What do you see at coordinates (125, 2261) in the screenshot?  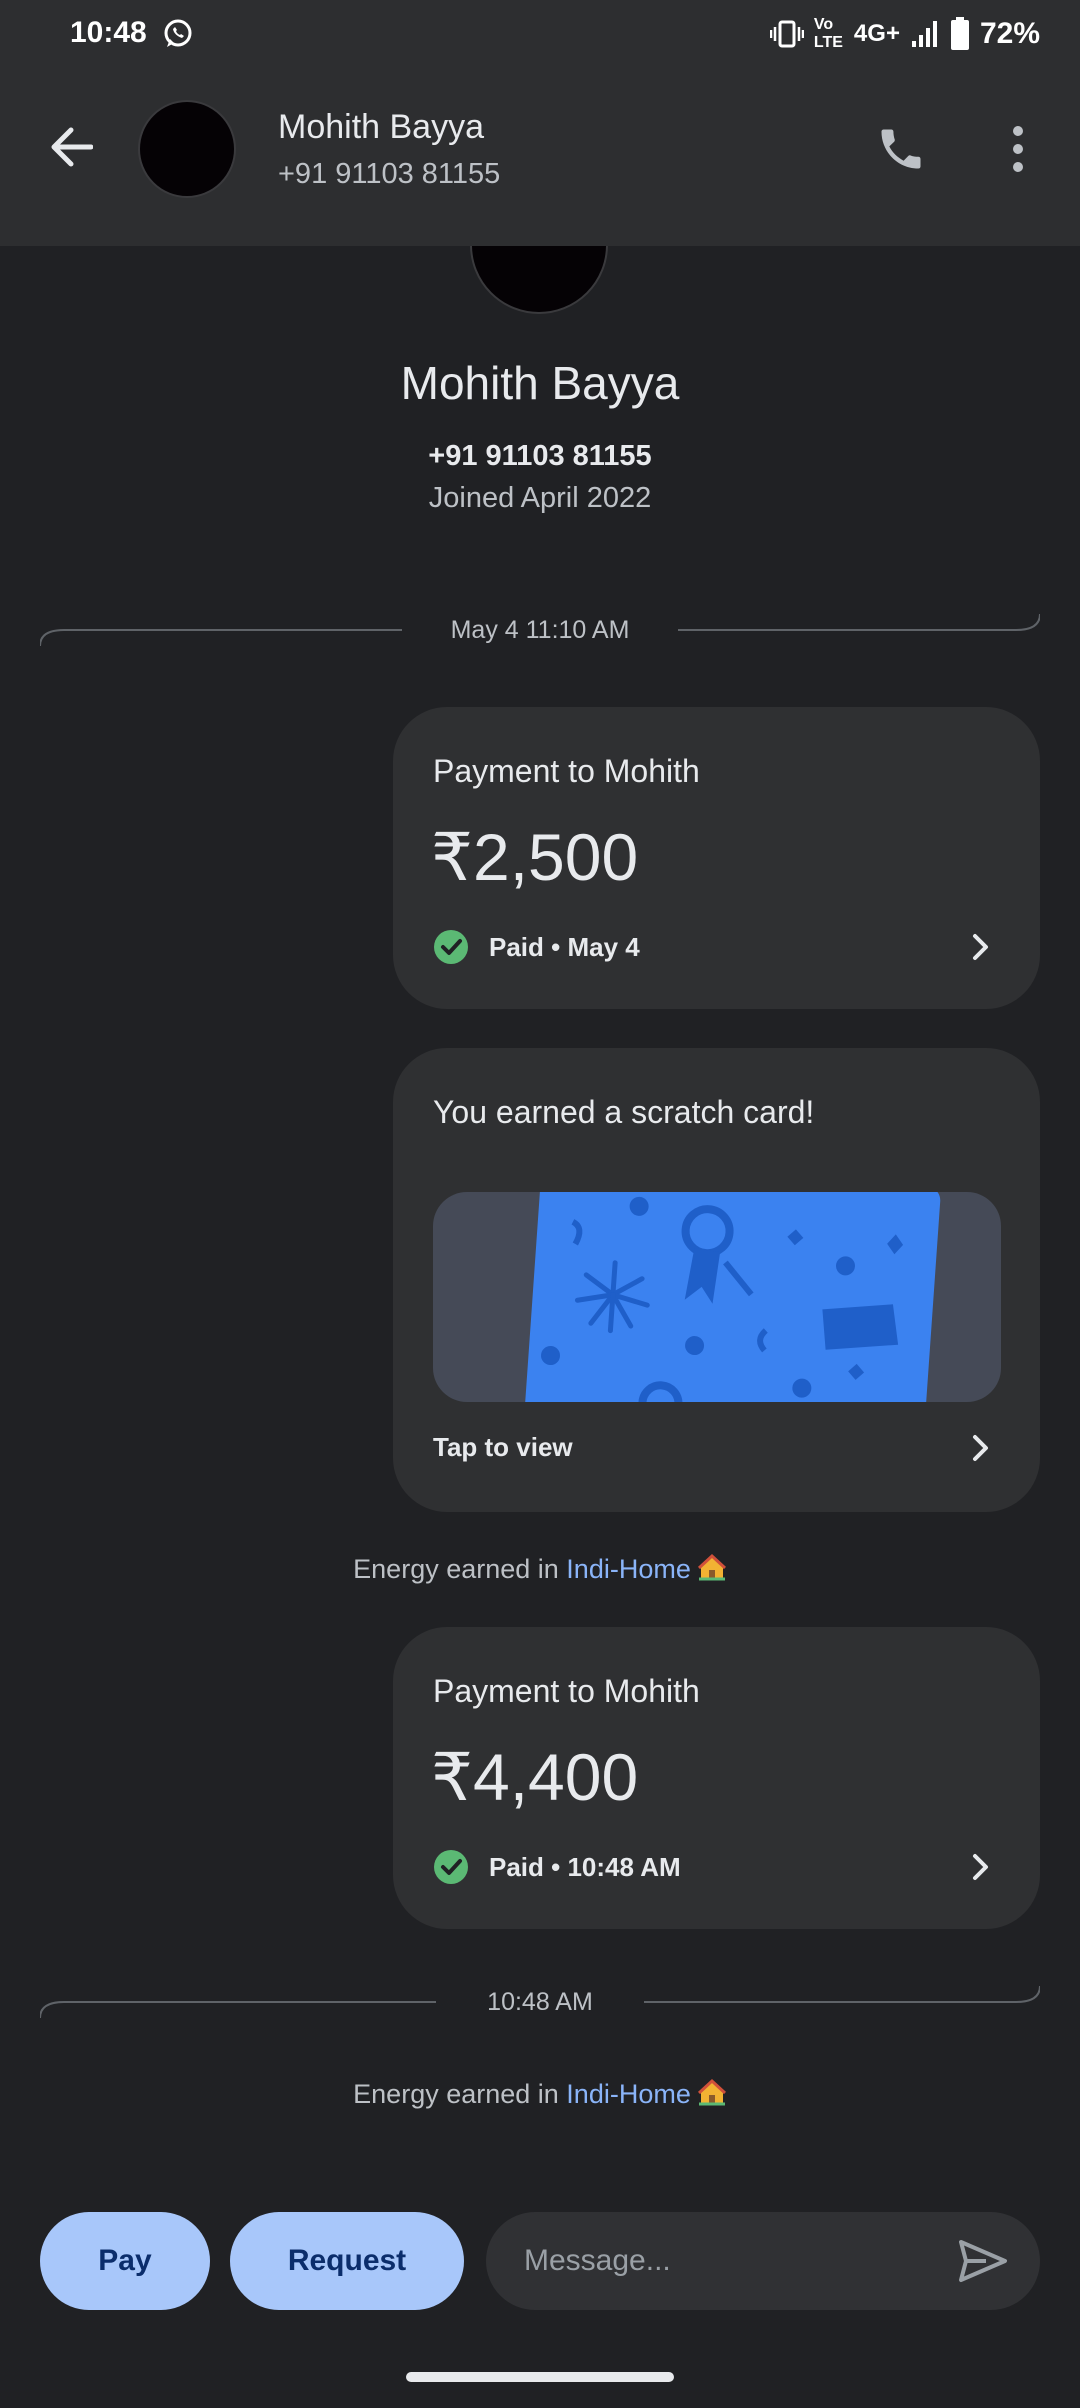 I see `pay-button: Pay` at bounding box center [125, 2261].